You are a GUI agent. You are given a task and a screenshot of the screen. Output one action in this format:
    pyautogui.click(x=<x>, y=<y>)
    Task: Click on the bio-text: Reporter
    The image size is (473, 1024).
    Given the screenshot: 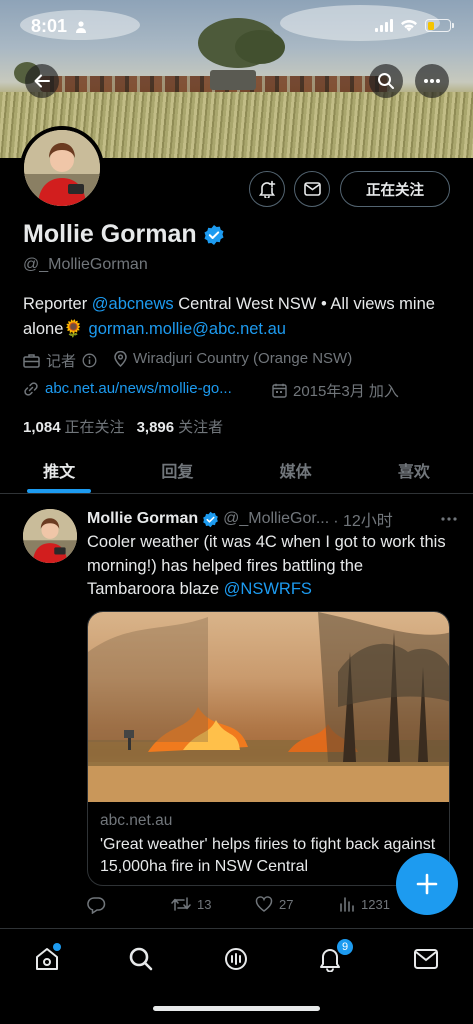 What is the action you would take?
    pyautogui.click(x=57, y=304)
    